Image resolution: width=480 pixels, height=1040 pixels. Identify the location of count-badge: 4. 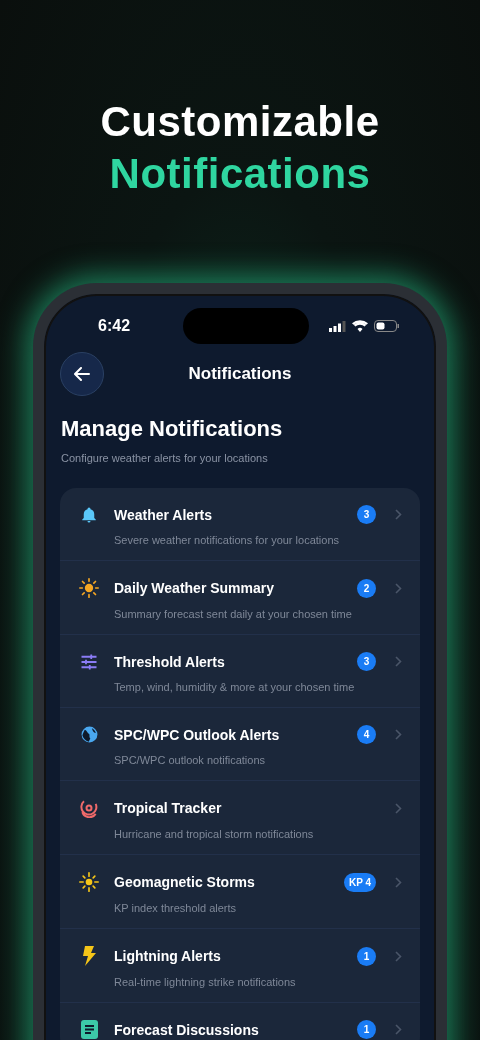
(366, 734).